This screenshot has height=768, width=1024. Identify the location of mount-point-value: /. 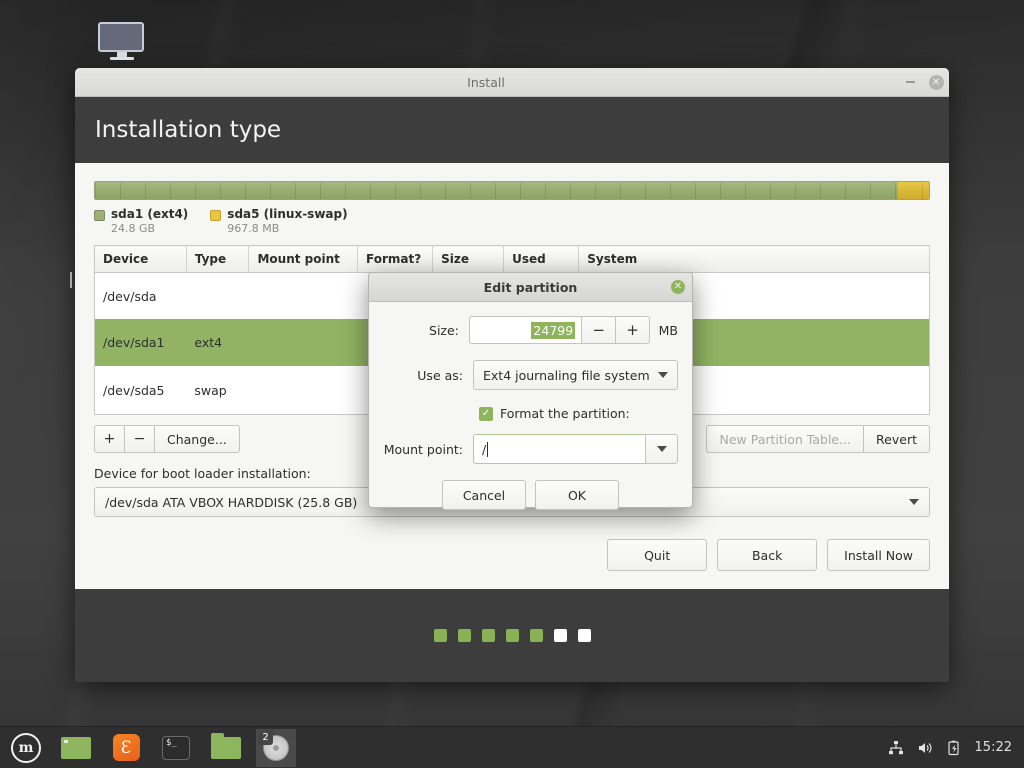
(484, 449).